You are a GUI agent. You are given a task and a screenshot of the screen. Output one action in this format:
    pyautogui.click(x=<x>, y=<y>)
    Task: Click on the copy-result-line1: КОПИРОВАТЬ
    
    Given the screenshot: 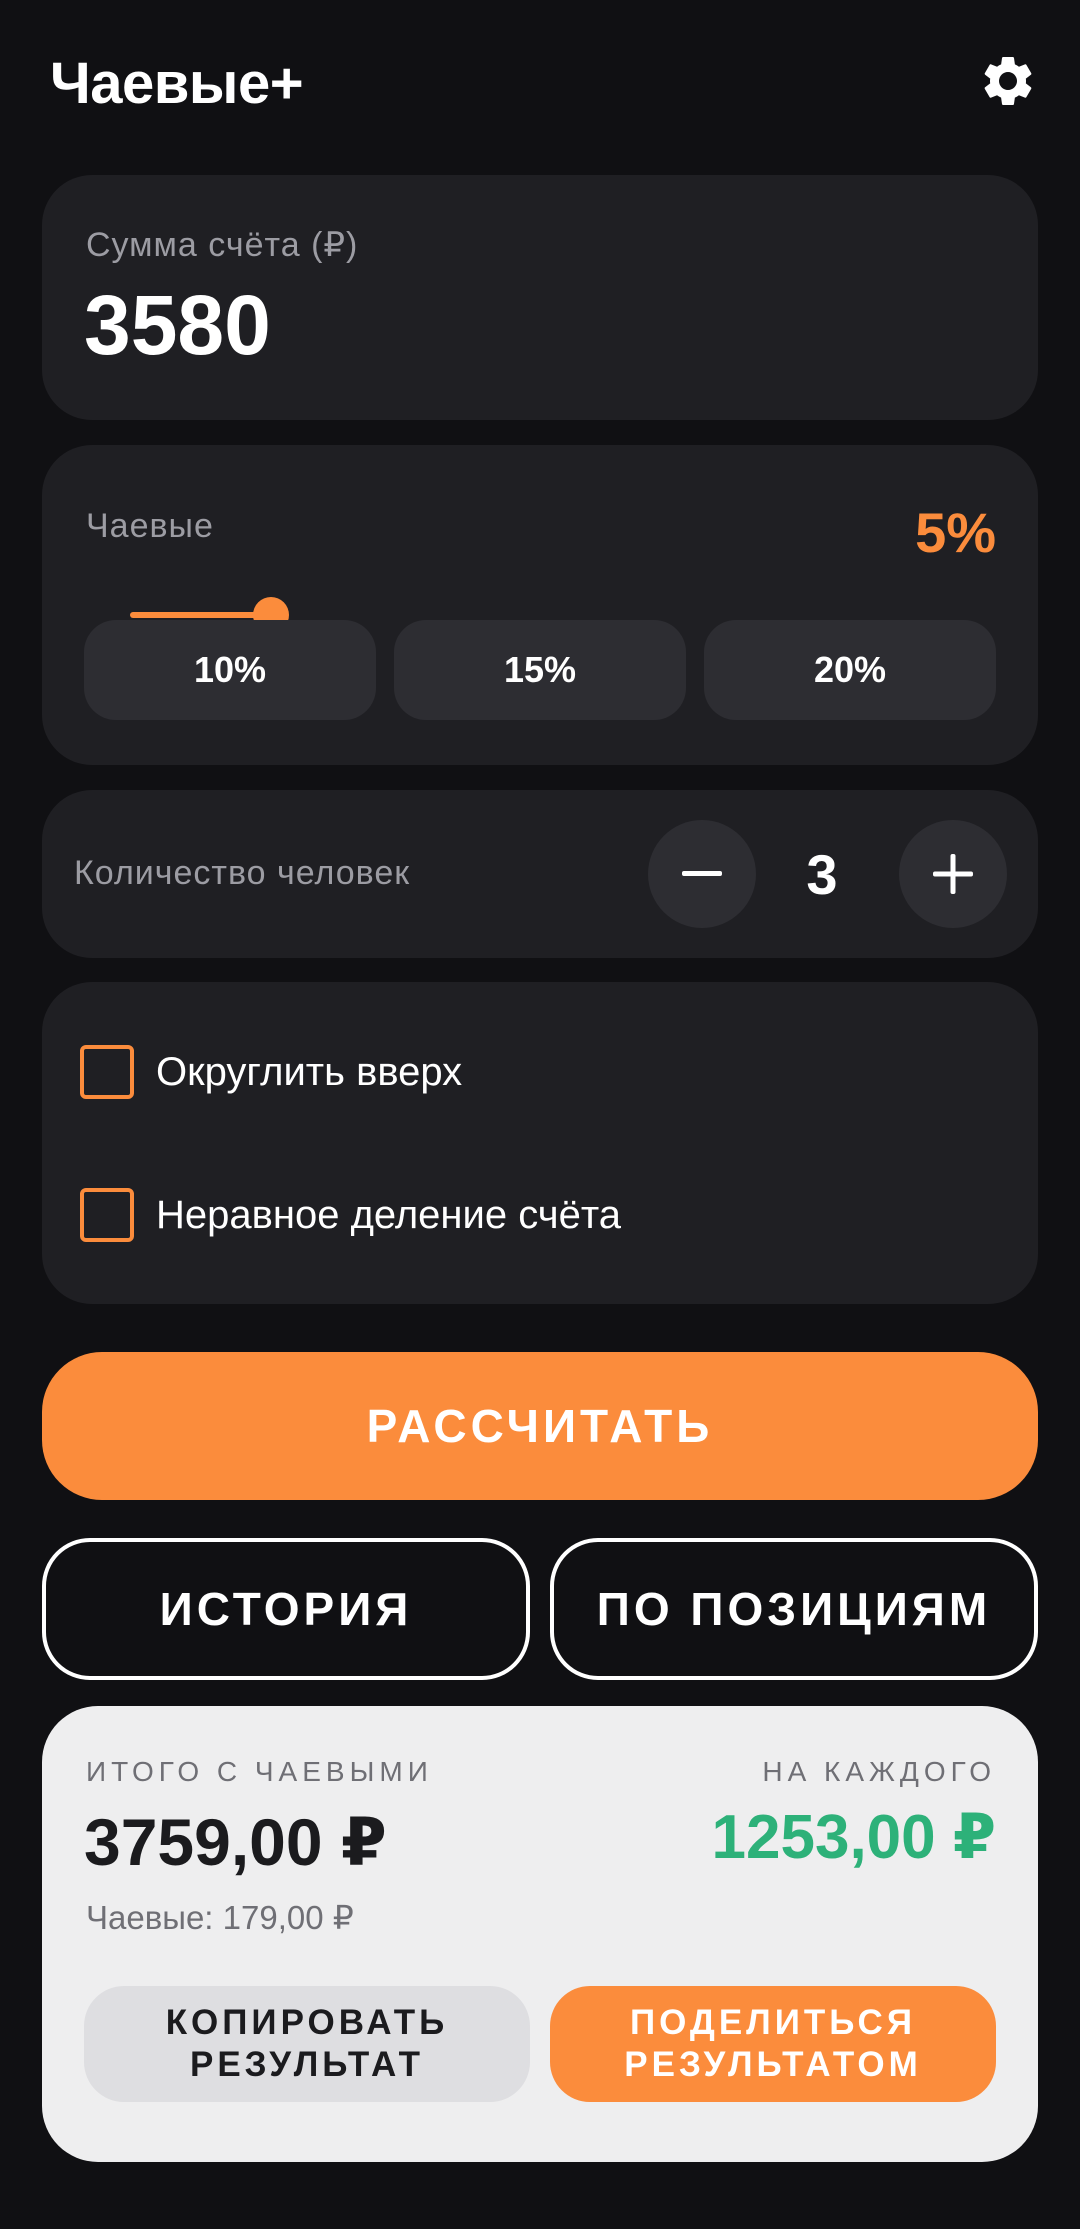 What is the action you would take?
    pyautogui.click(x=307, y=2022)
    